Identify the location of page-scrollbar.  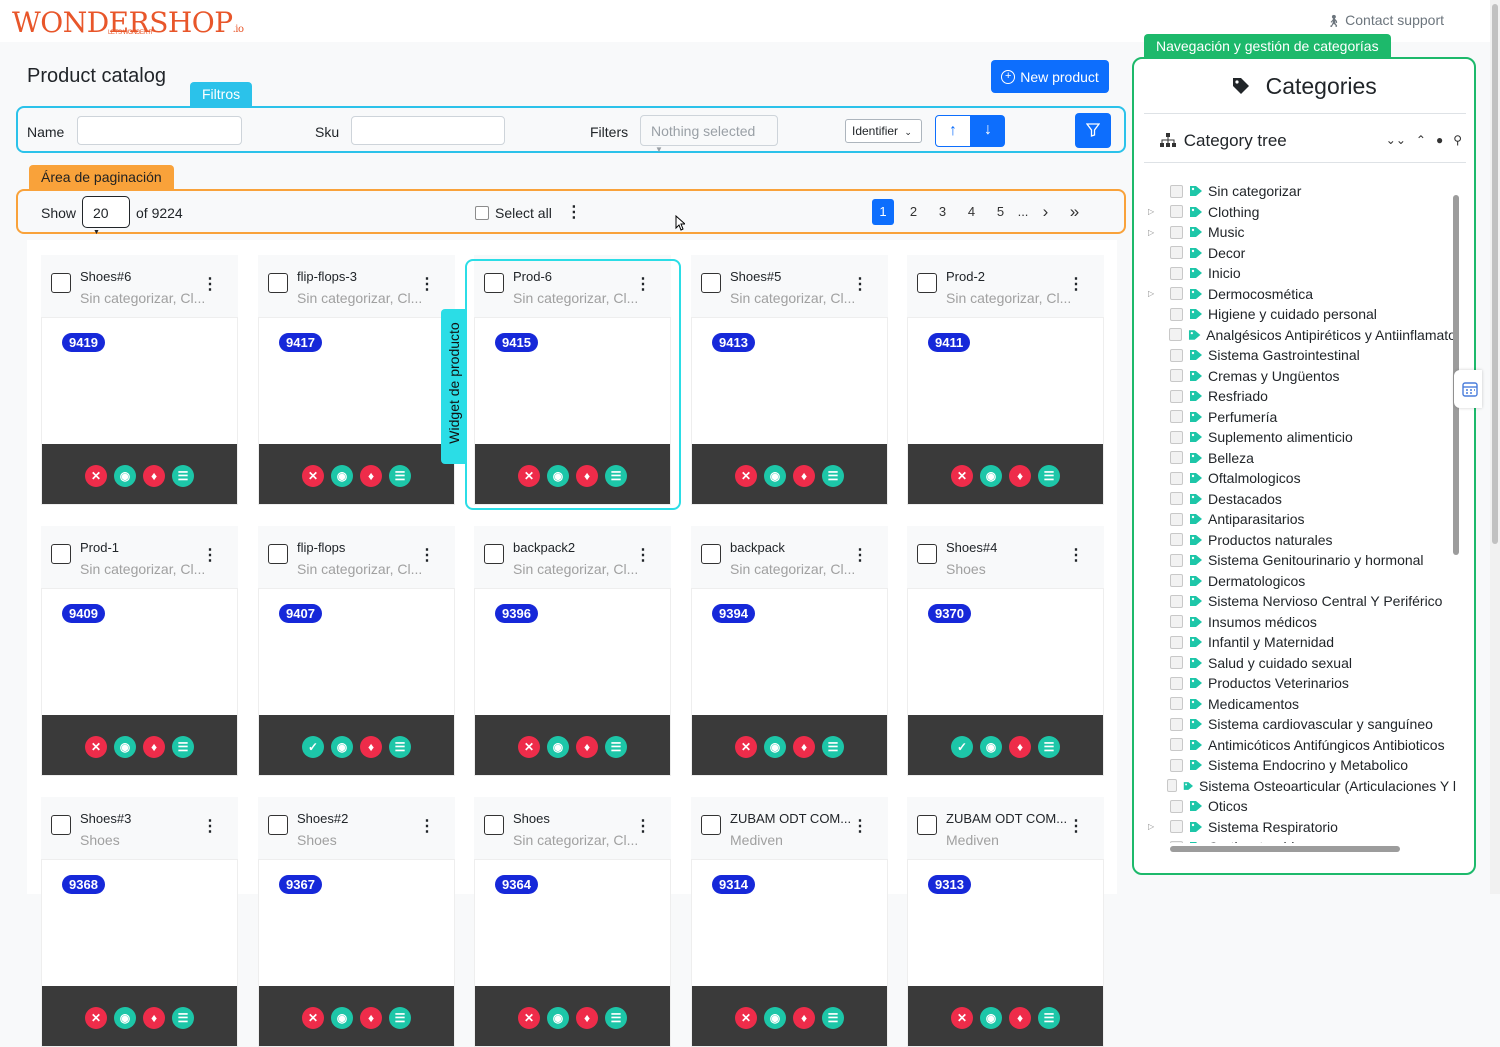
(1495, 447).